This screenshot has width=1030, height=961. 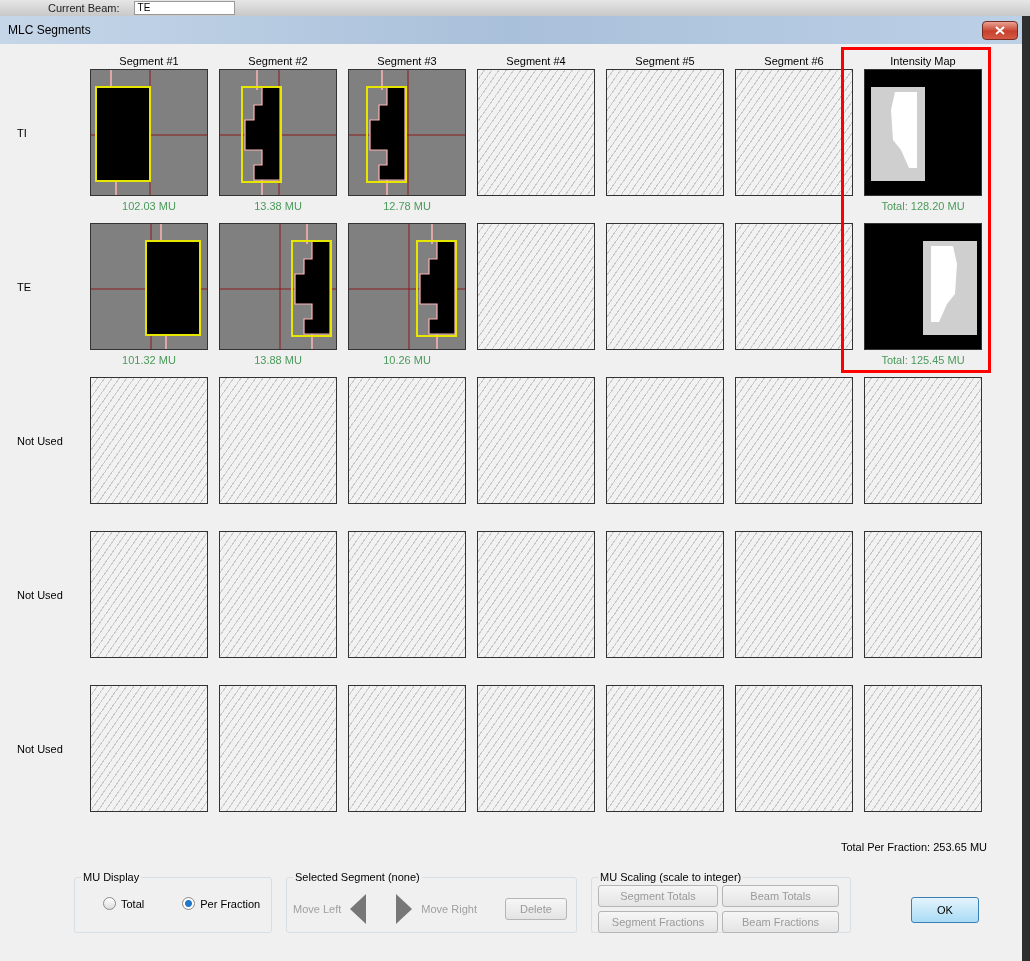 I want to click on group-title: MU Display, so click(x=111, y=877).